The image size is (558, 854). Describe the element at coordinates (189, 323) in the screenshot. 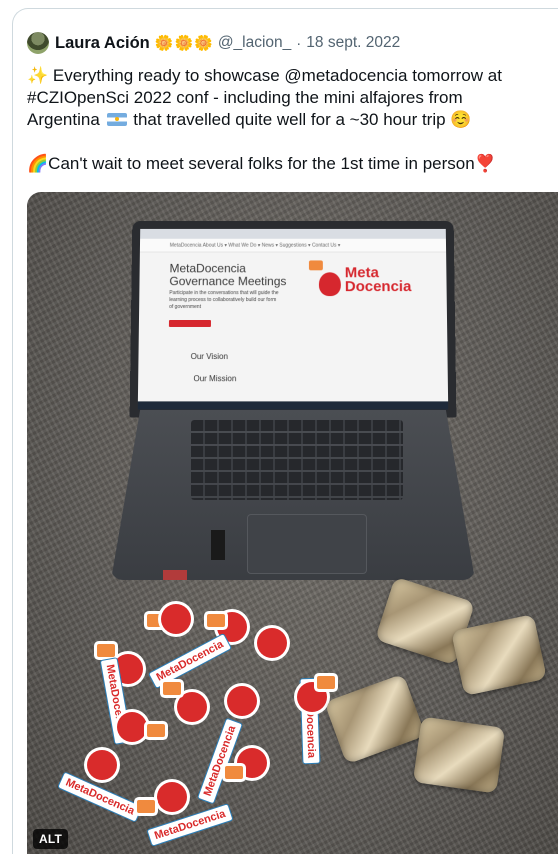

I see `hero-button` at that location.